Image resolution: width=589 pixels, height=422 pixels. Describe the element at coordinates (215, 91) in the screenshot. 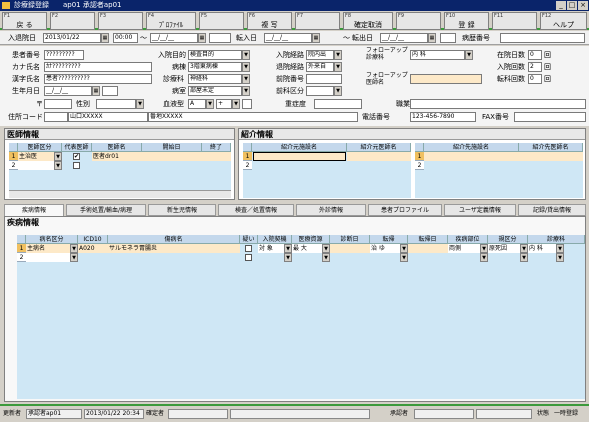

I see `room-field: 部屋未定` at that location.